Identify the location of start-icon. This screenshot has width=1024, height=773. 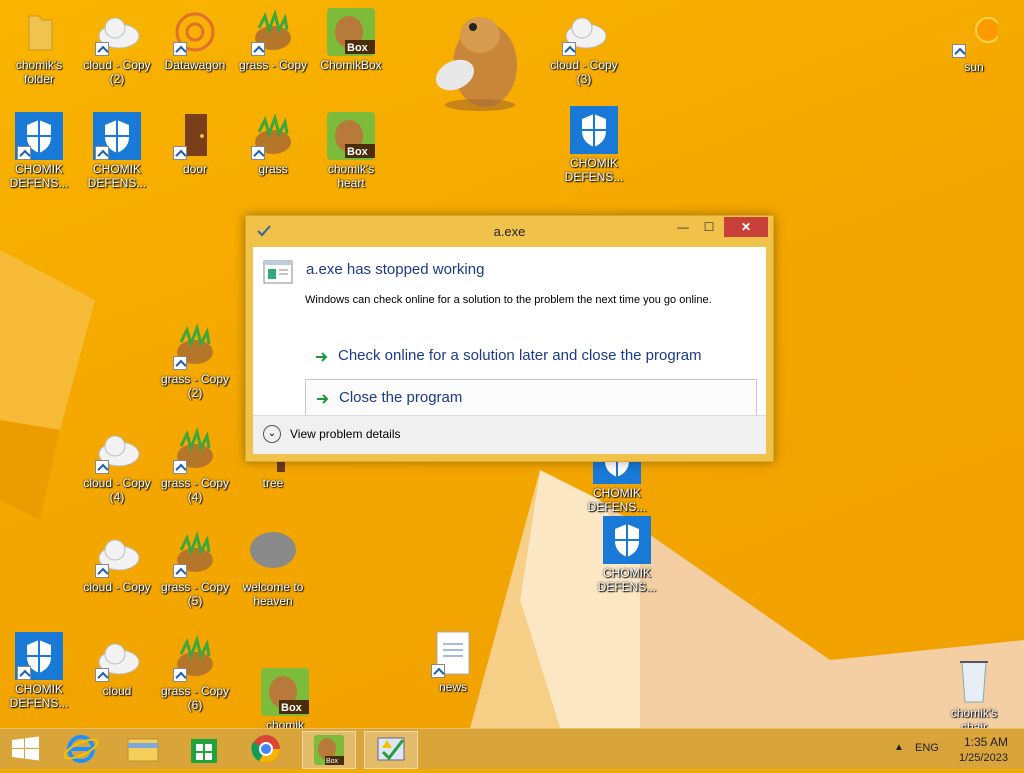
(25, 748).